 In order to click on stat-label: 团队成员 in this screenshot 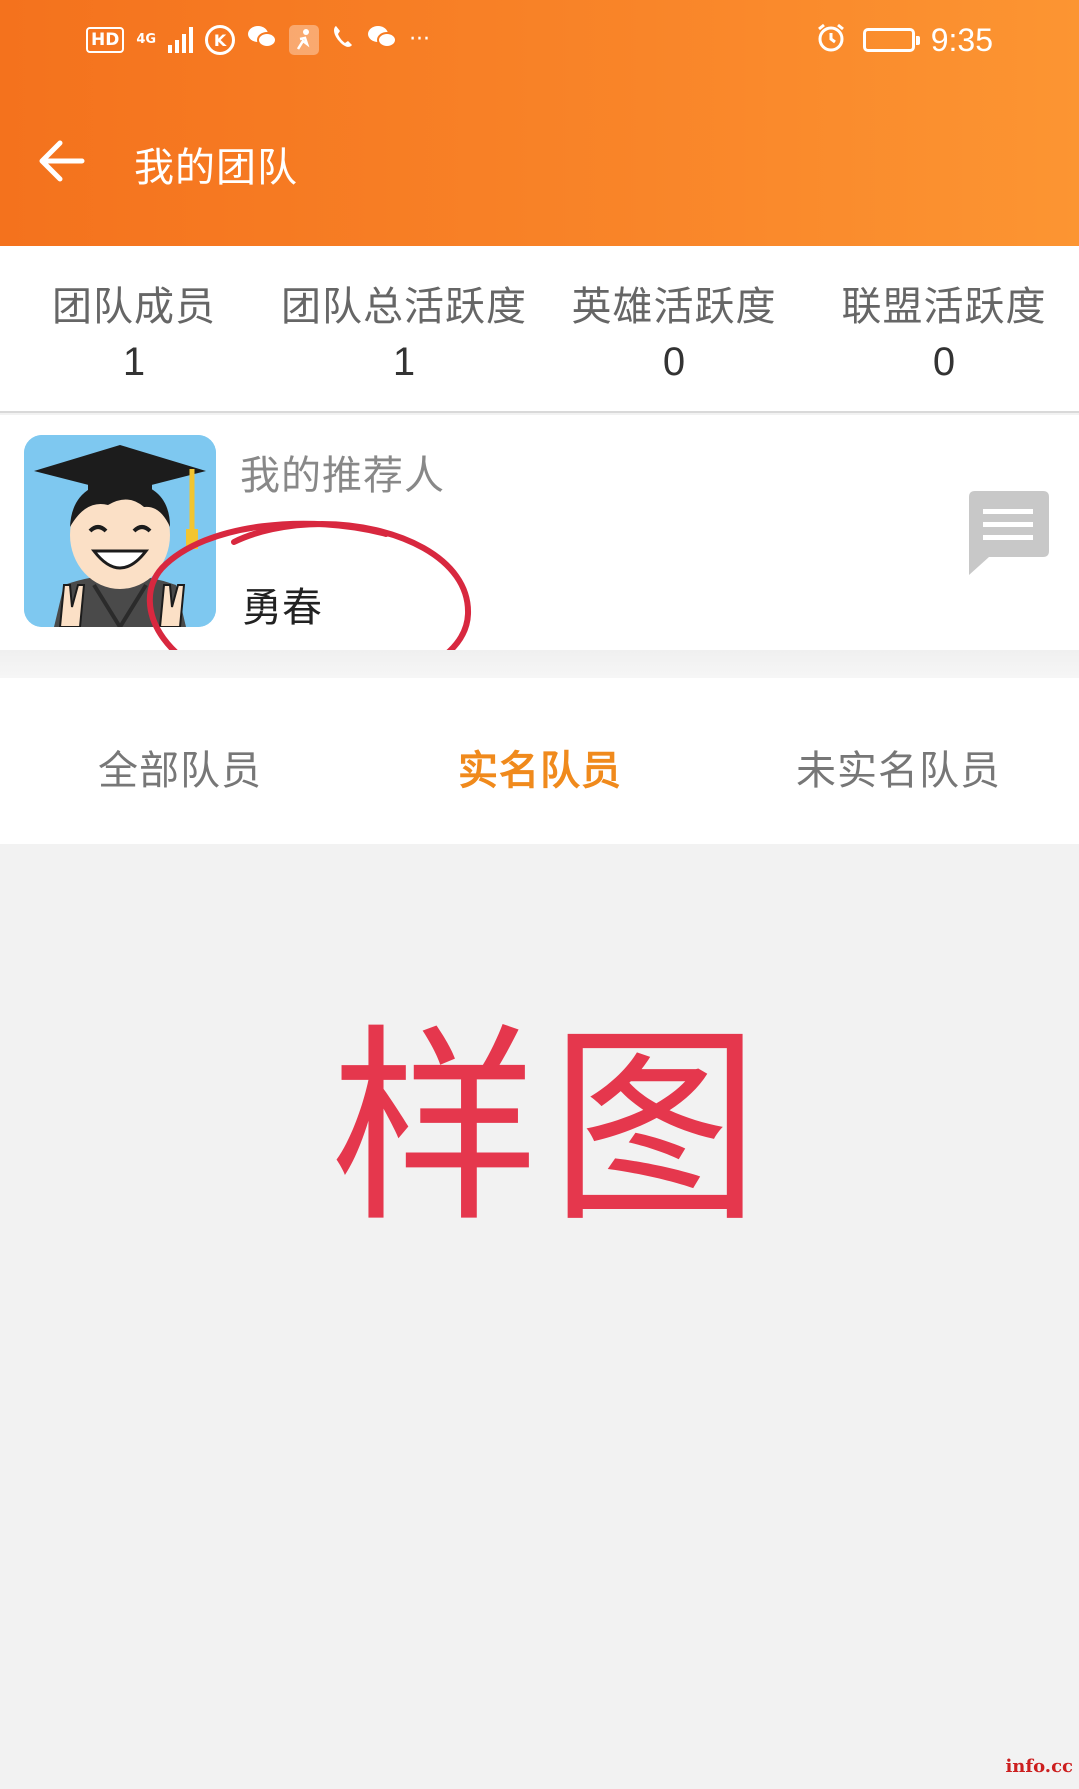, I will do `click(134, 307)`.